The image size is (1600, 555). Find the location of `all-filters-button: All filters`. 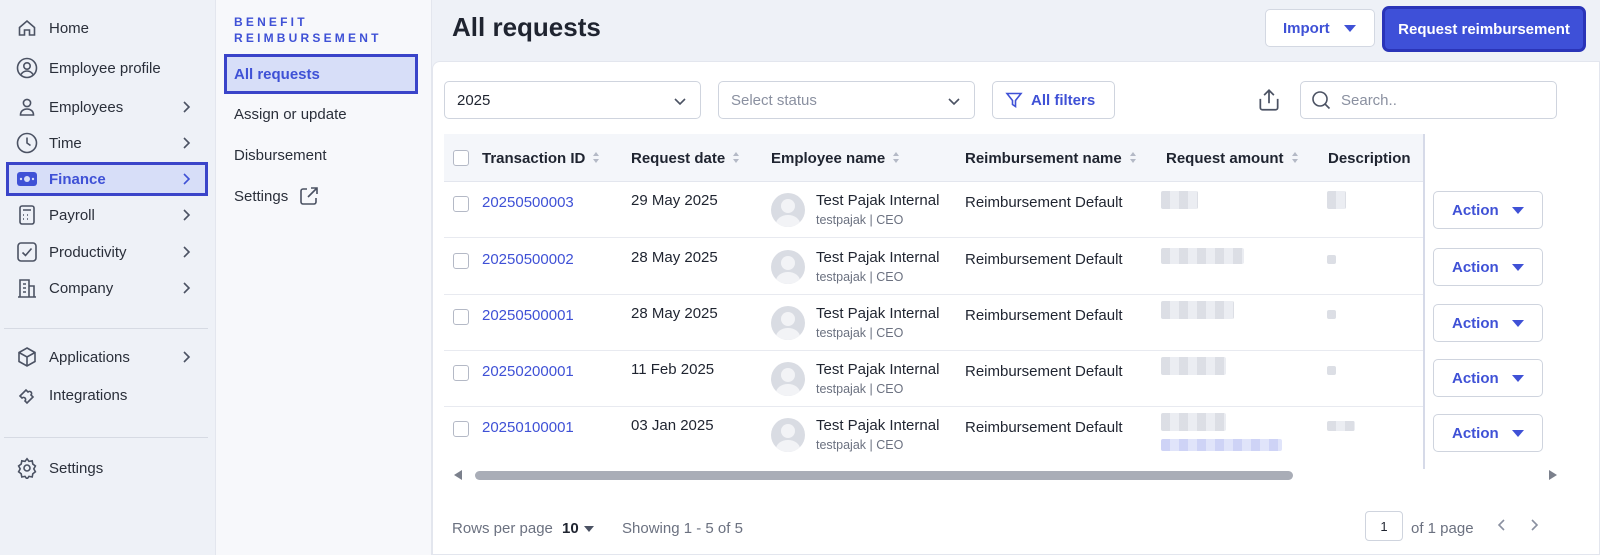

all-filters-button: All filters is located at coordinates (1053, 100).